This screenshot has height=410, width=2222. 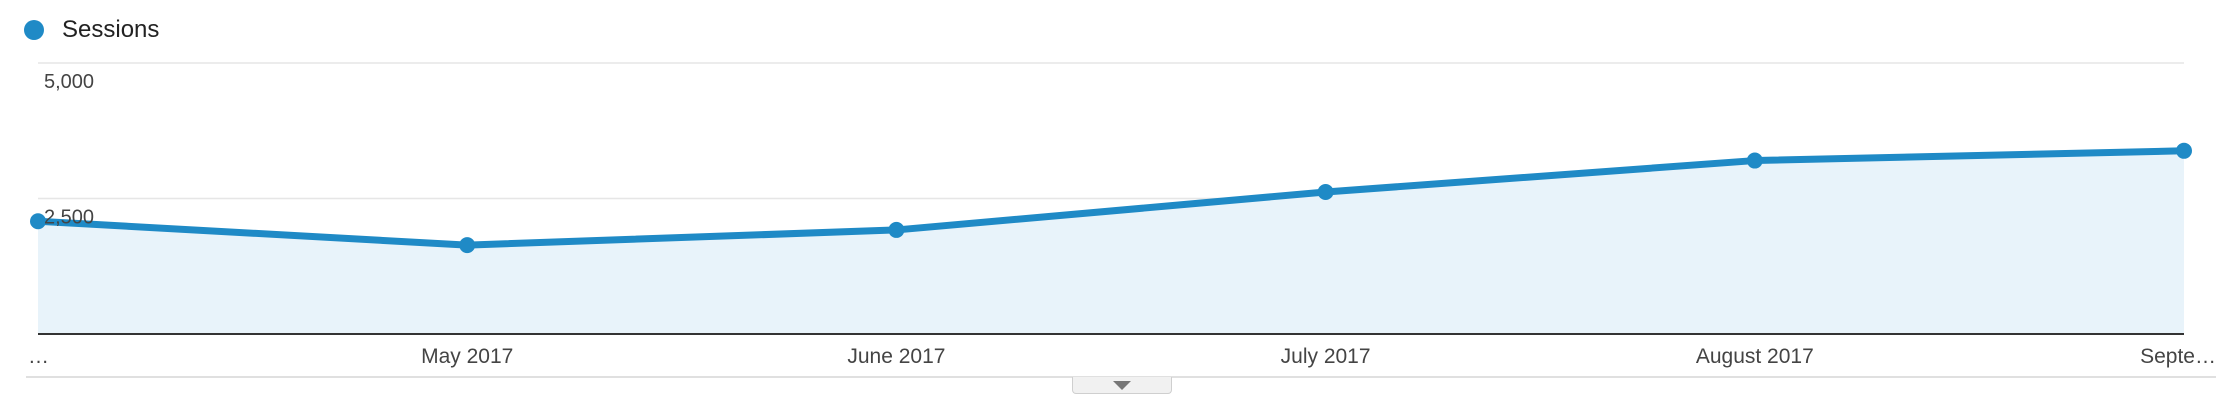 I want to click on y-axis-ticks: 5,000 2,500, so click(x=69, y=150).